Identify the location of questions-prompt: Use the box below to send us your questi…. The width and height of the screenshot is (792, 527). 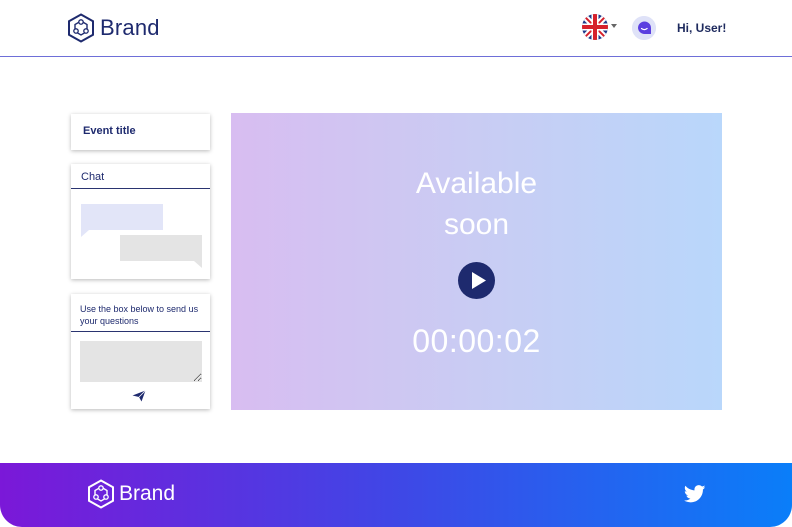
(139, 315).